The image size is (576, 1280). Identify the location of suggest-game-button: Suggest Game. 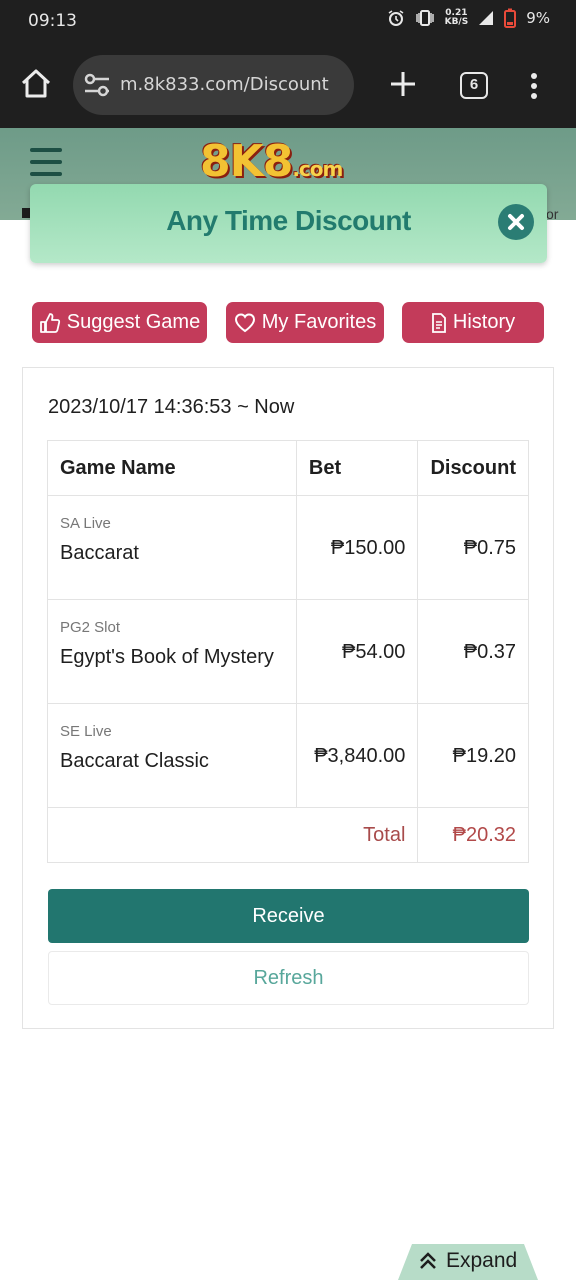
(119, 322).